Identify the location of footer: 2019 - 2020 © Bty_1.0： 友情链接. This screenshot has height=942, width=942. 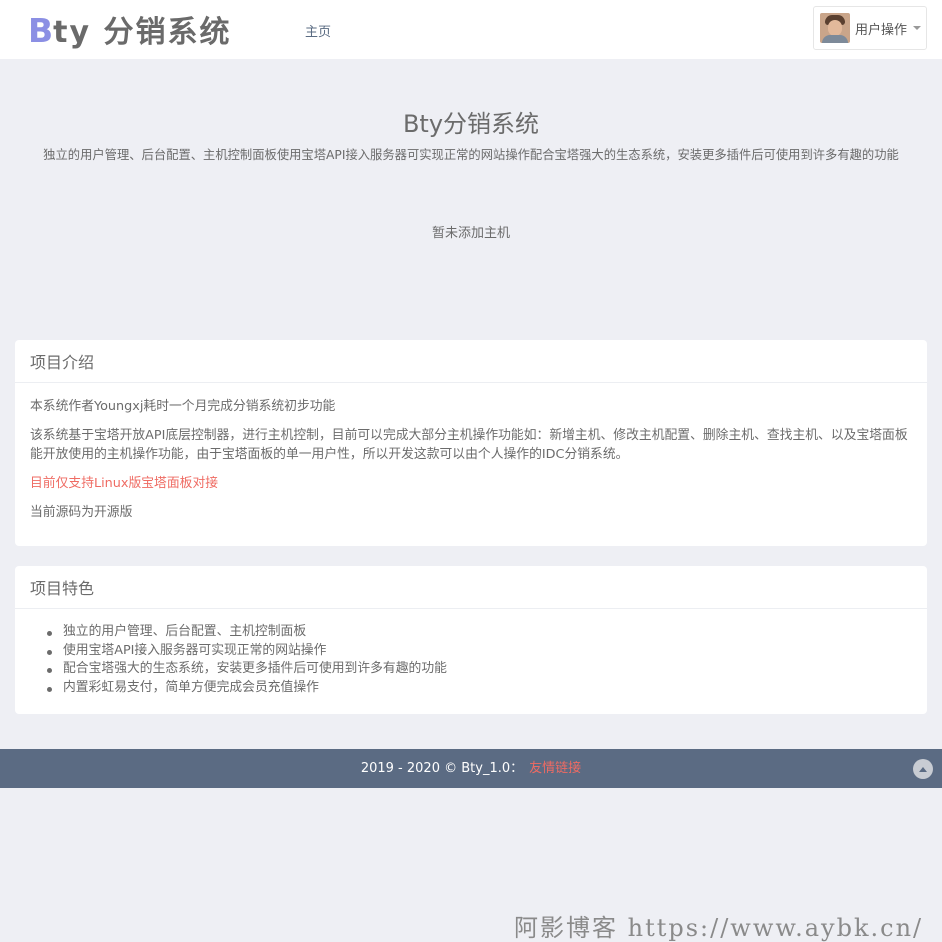
(471, 768).